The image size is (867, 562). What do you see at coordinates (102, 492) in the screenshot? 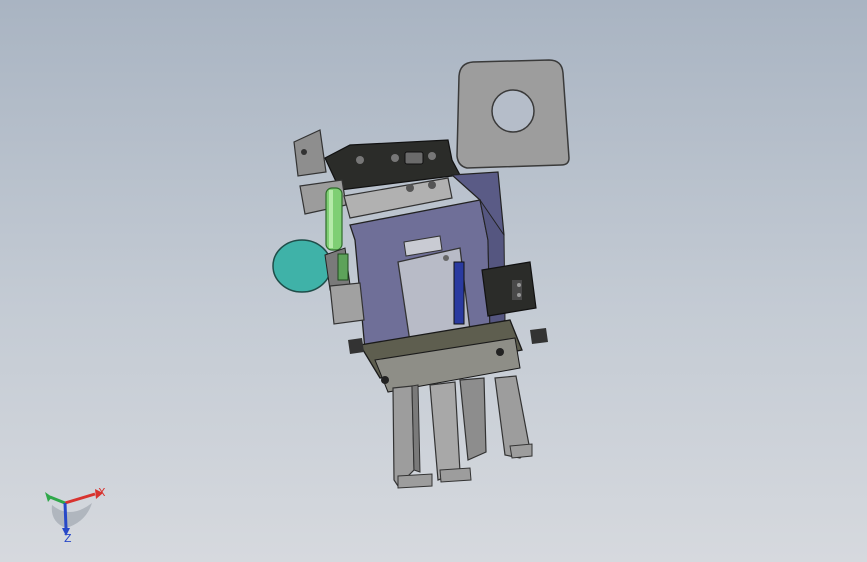
I see `x-axis-label: X` at bounding box center [102, 492].